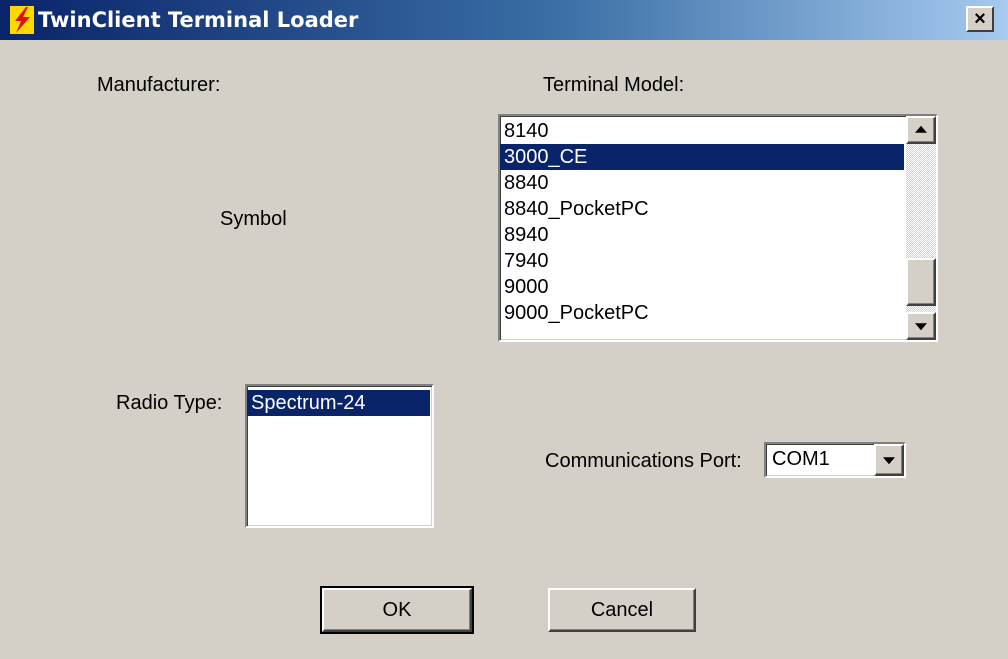 This screenshot has width=1008, height=659. I want to click on arrow-up-icon, so click(921, 129).